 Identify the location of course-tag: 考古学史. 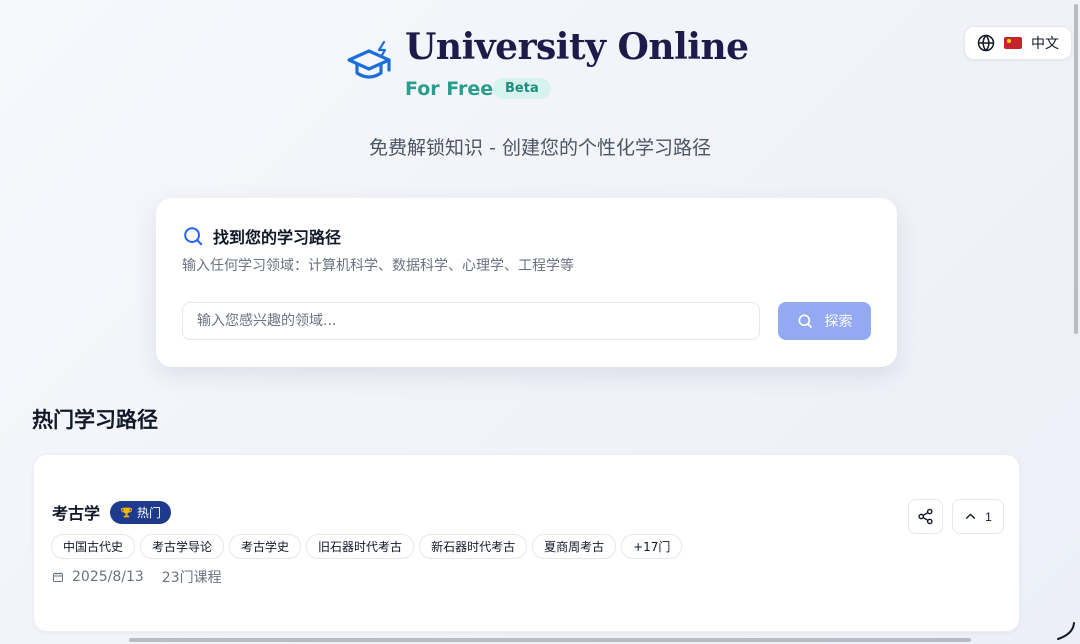
(265, 546).